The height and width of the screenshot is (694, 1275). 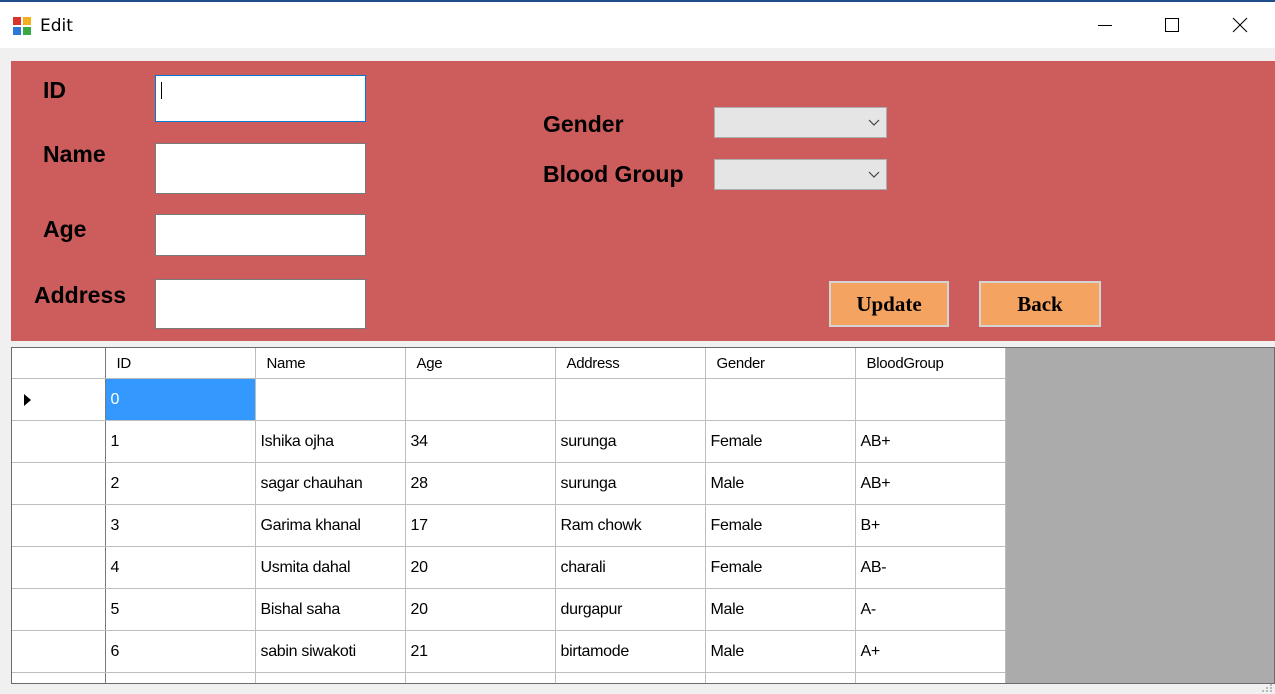 What do you see at coordinates (630, 609) in the screenshot?
I see `table-cell: durgapur` at bounding box center [630, 609].